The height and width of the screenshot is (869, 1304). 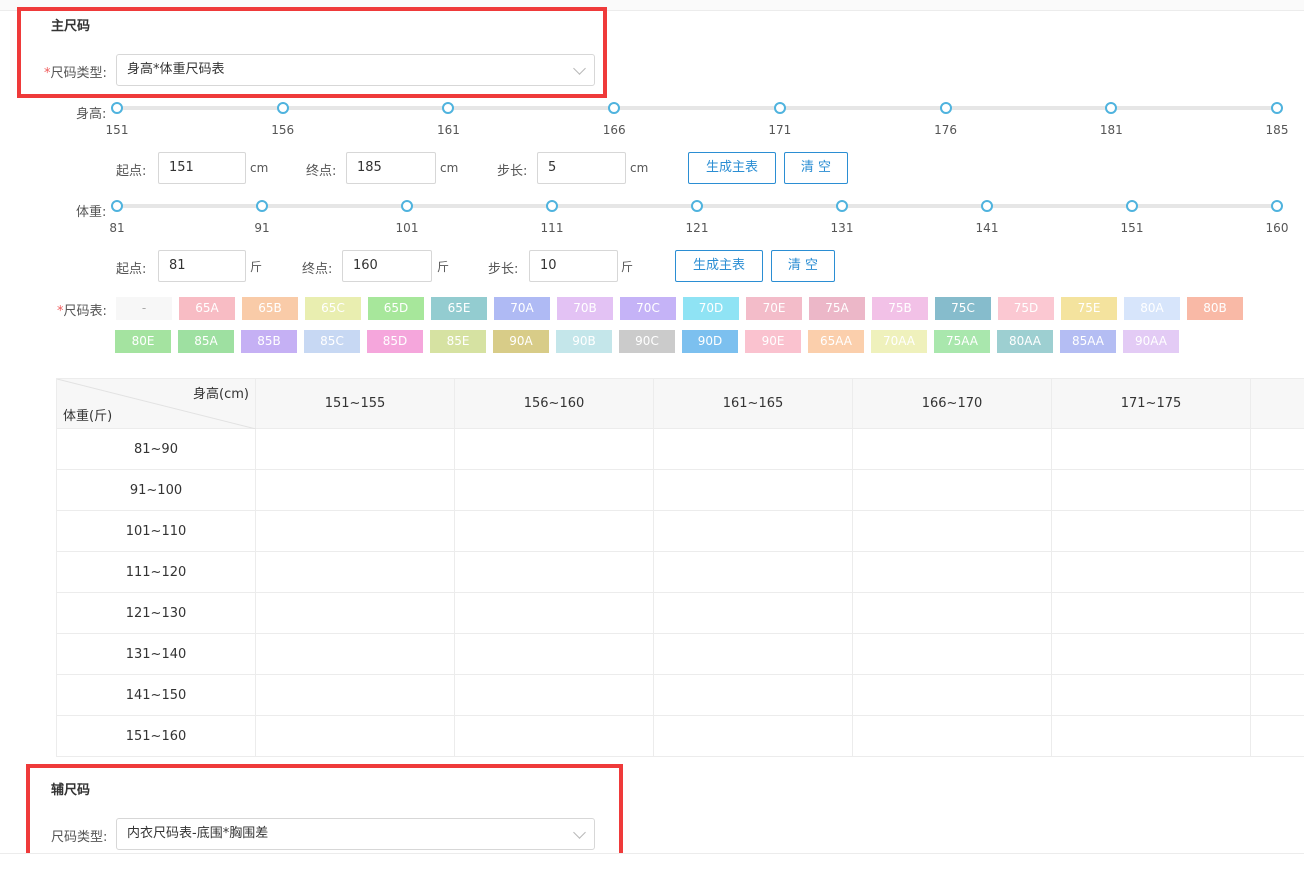 What do you see at coordinates (836, 341) in the screenshot?
I see `size-chip: 65AA` at bounding box center [836, 341].